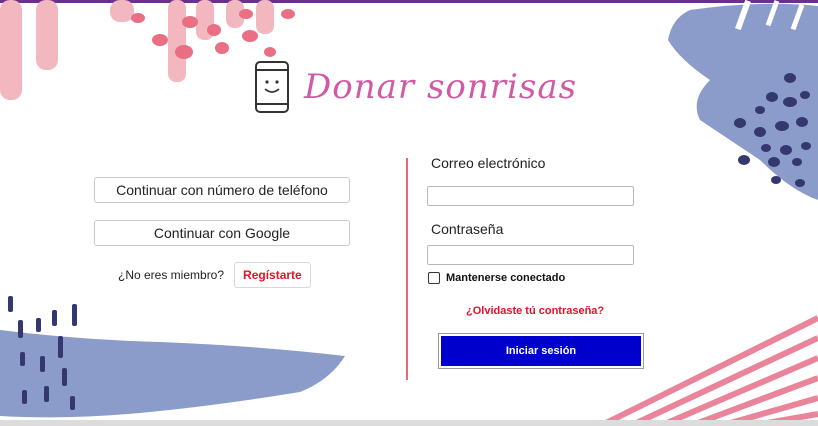  What do you see at coordinates (530, 196) in the screenshot?
I see `email-field` at bounding box center [530, 196].